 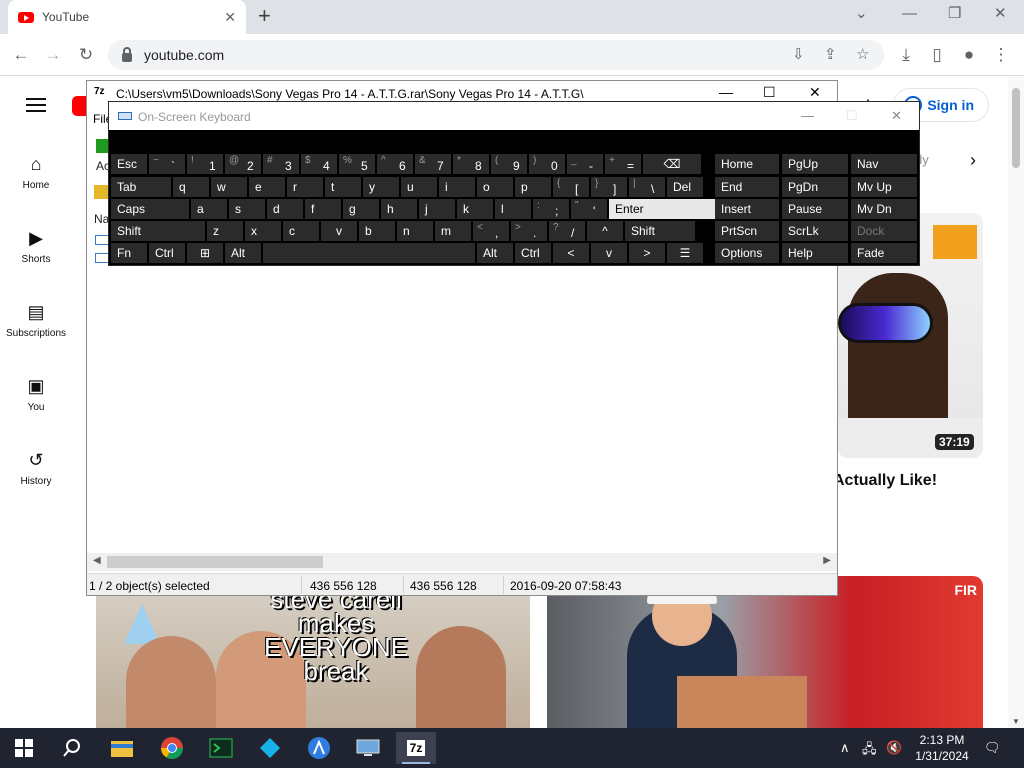 What do you see at coordinates (150, 209) in the screenshot?
I see `osk-key: Caps` at bounding box center [150, 209].